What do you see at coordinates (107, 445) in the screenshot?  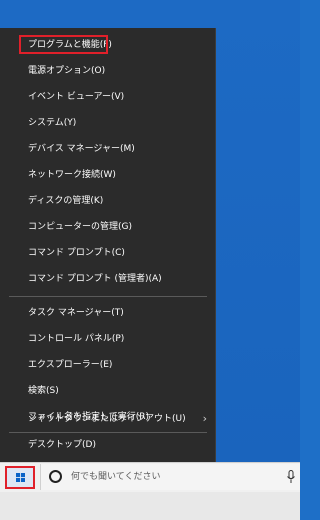 I see `menu-item-desktop: デスクトップ(D)` at bounding box center [107, 445].